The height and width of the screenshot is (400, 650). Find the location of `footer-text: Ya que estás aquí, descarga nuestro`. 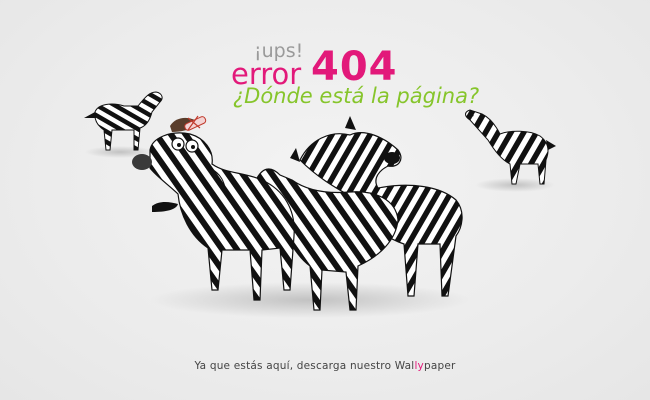

footer-text: Ya que estás aquí, descarga nuestro is located at coordinates (294, 366).